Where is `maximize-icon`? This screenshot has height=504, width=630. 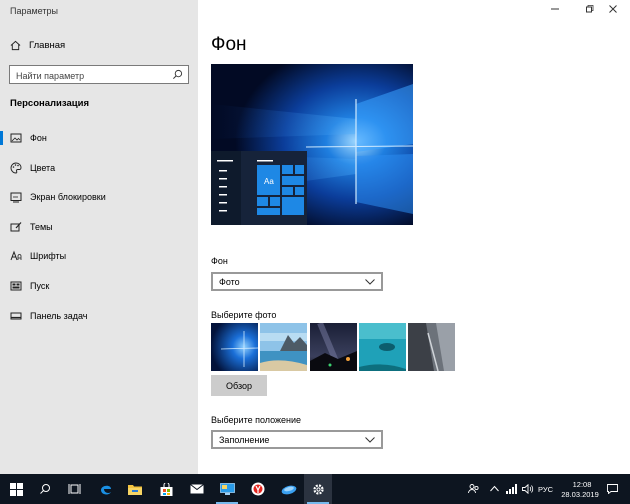 maximize-icon is located at coordinates (590, 9).